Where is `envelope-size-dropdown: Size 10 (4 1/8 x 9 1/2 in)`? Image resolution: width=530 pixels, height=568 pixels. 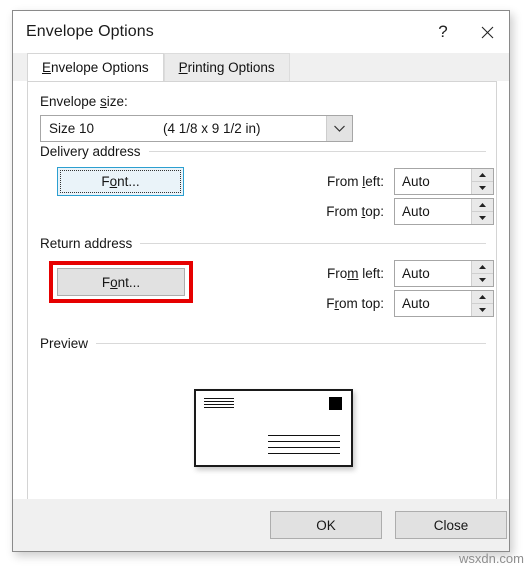 envelope-size-dropdown: Size 10 (4 1/8 x 9 1/2 in) is located at coordinates (196, 128).